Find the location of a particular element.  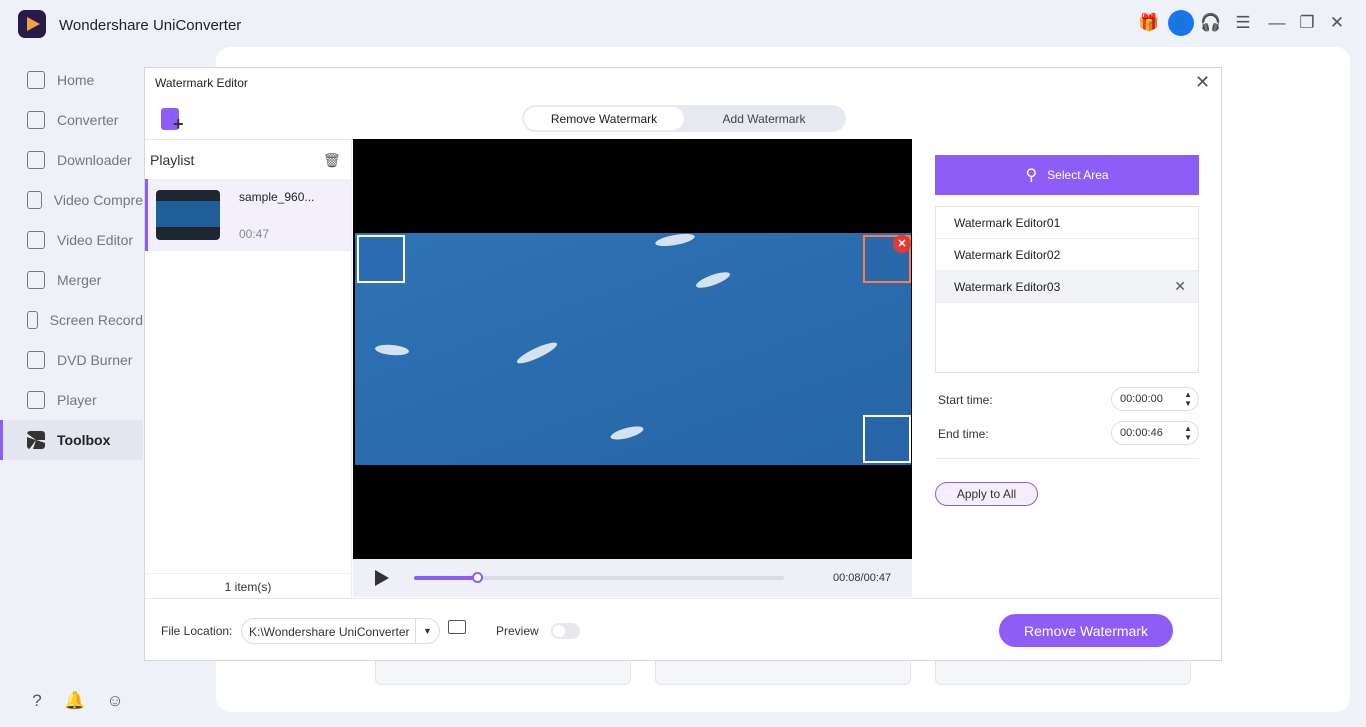

play-icon is located at coordinates (382, 578).